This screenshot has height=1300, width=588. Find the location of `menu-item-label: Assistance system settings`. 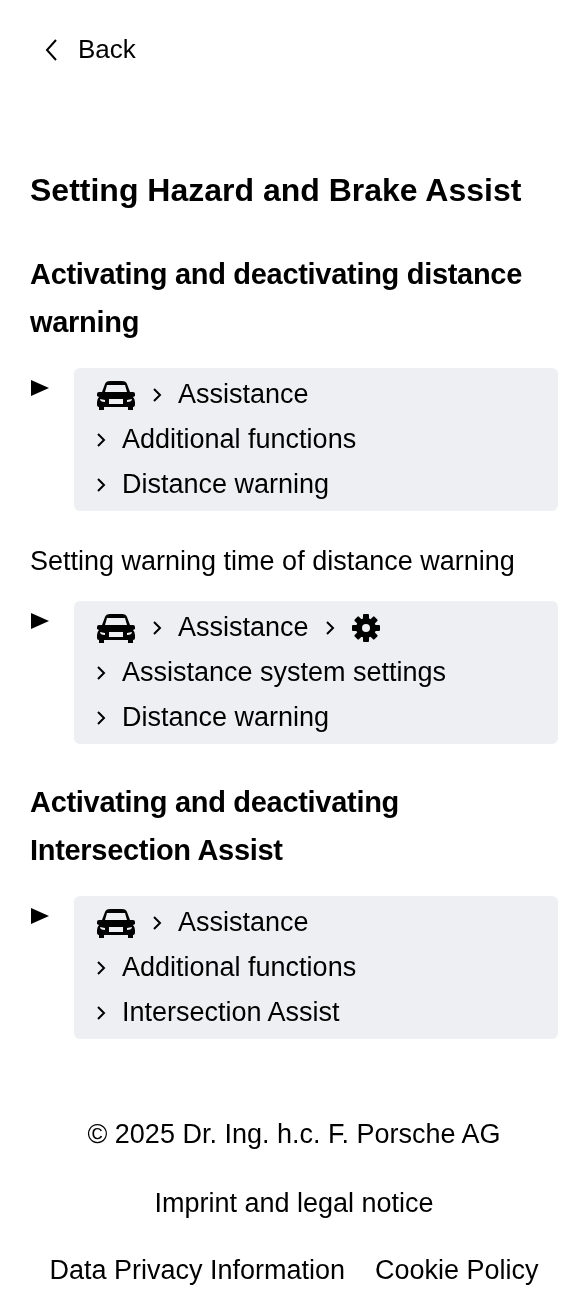

menu-item-label: Assistance system settings is located at coordinates (284, 672).